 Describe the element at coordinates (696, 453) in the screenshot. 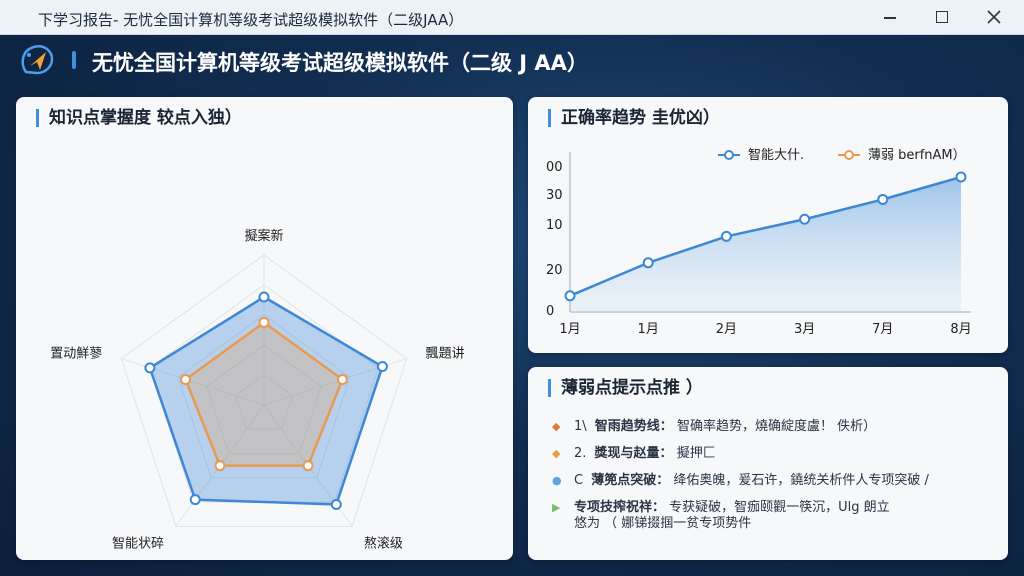

I see `tip-text: 擬押匚` at that location.